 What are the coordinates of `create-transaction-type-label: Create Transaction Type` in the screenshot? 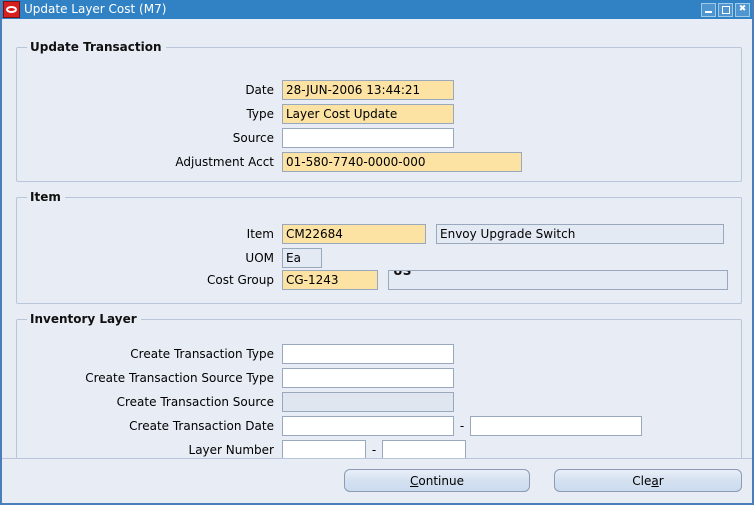 It's located at (202, 354).